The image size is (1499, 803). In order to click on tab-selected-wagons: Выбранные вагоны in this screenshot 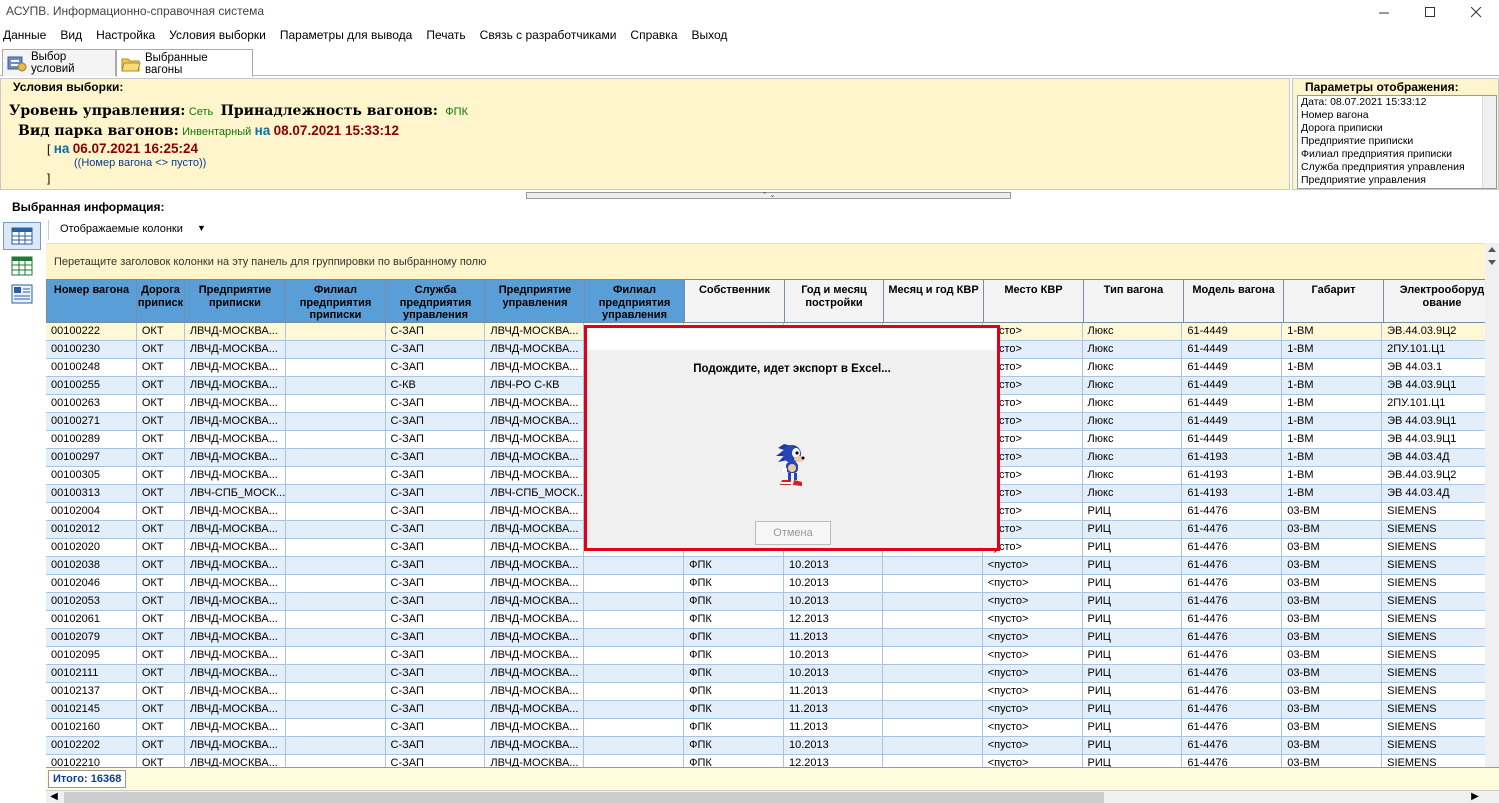, I will do `click(184, 63)`.